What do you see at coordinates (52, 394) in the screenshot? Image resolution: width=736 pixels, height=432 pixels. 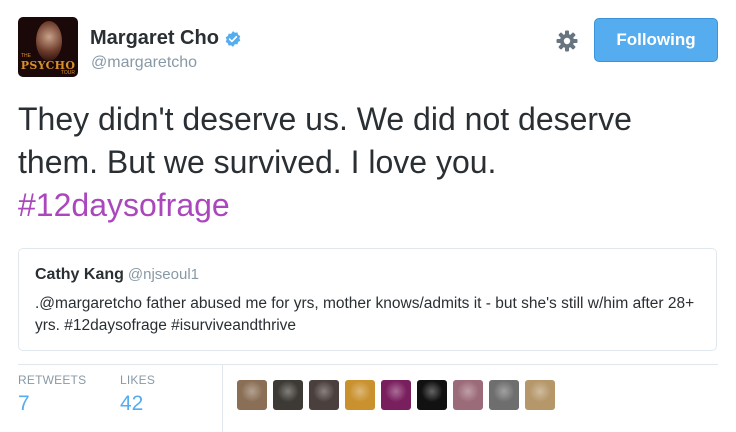 I see `retweets-stat: RETWEETS 7` at bounding box center [52, 394].